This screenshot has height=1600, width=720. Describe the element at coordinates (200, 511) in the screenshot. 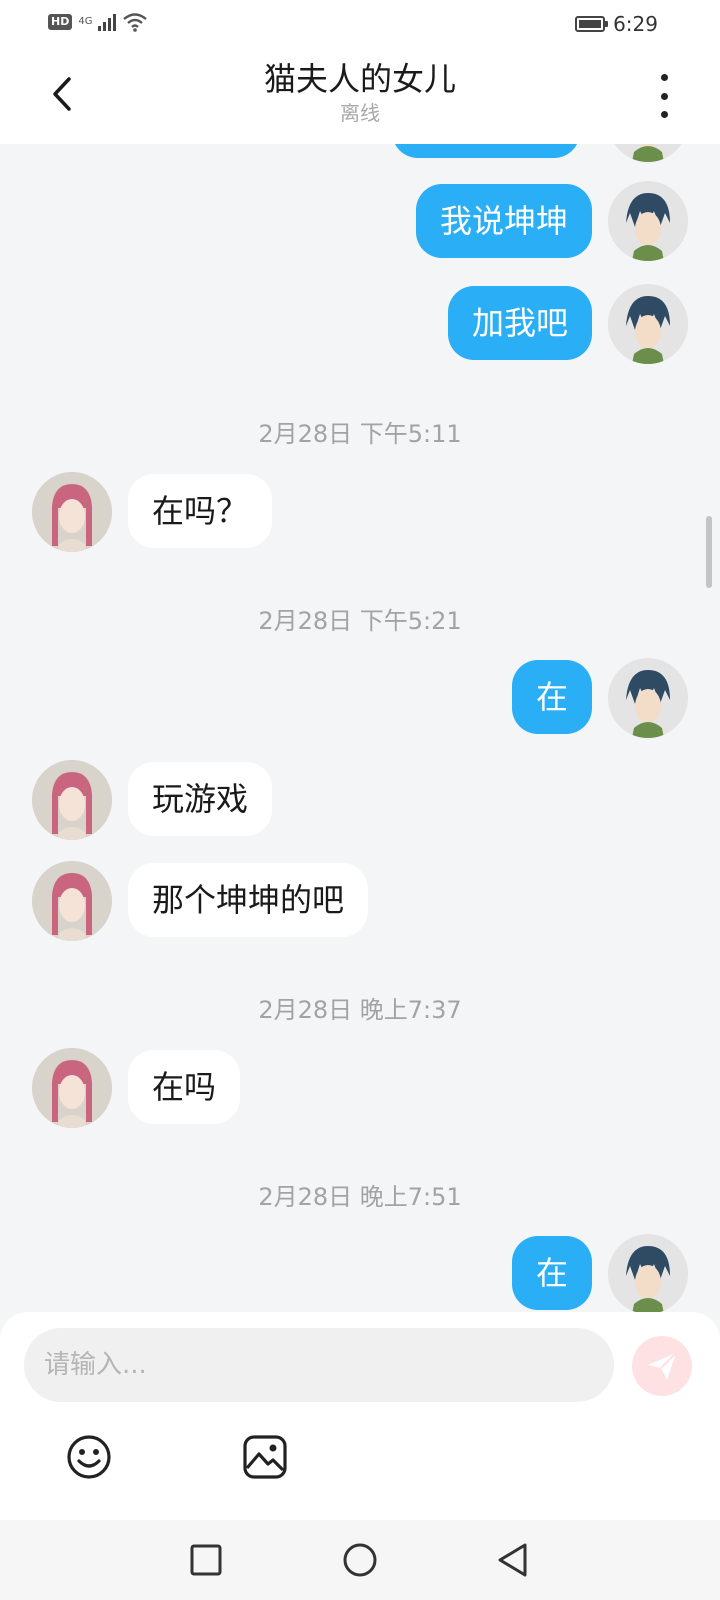

I see `message-bubble-peer: 在吗？` at that location.